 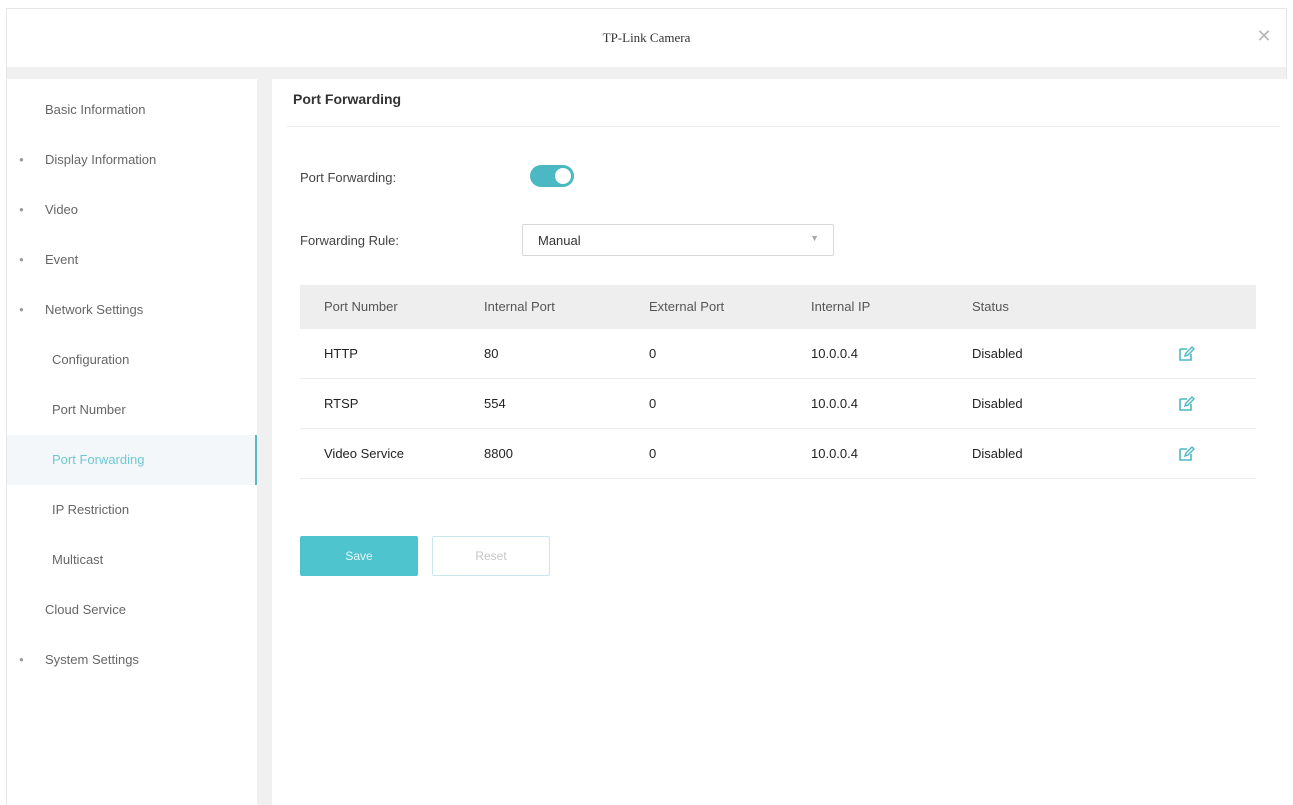 I want to click on table-row: Video Service 8800 0 10.0.0.4 Disabled, so click(x=778, y=454).